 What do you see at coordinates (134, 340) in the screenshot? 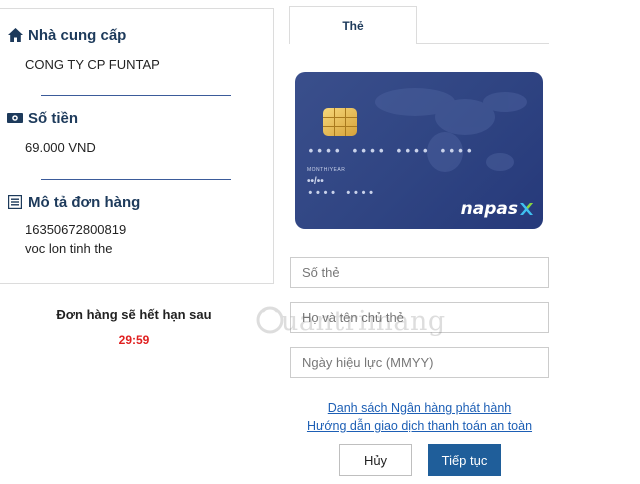
I see `countdown-timer: 29:59` at bounding box center [134, 340].